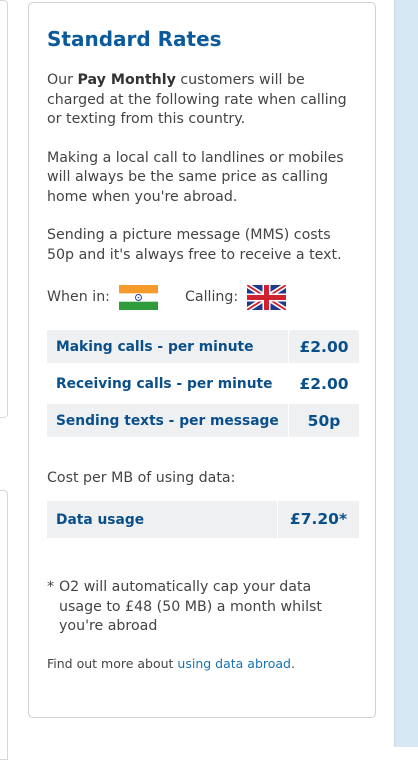 The image size is (418, 760). I want to click on panel-title: Standard Rates, so click(134, 39).